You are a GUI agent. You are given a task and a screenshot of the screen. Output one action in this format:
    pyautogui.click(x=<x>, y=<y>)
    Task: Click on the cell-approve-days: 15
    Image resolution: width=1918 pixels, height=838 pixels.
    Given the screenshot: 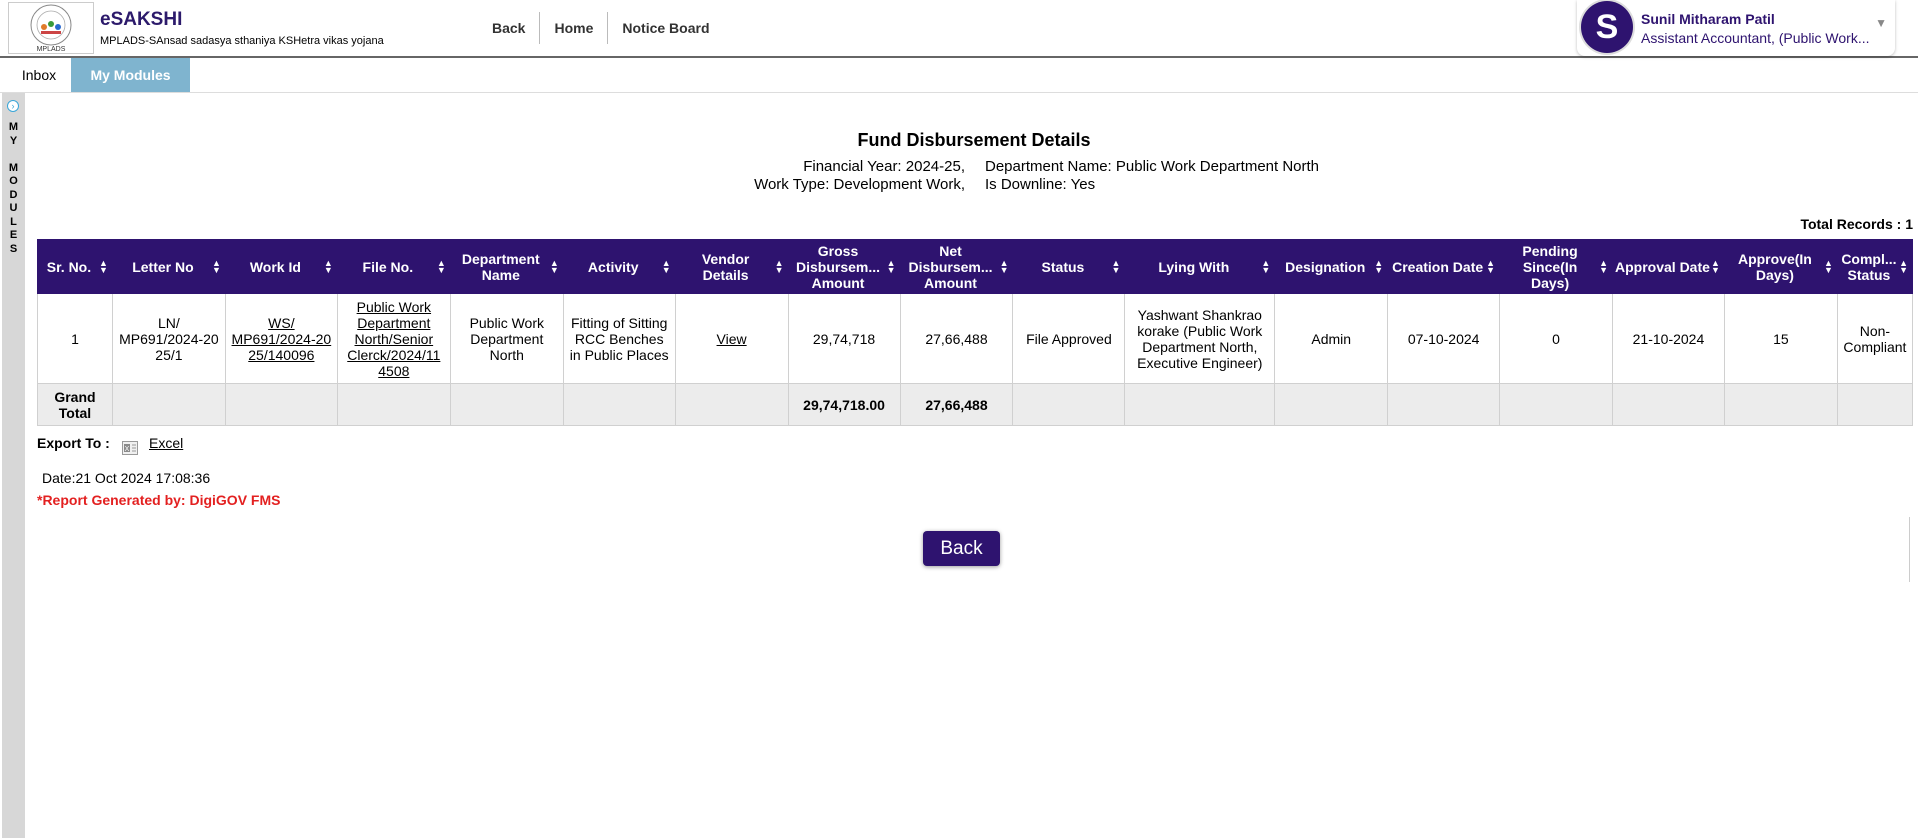 What is the action you would take?
    pyautogui.click(x=1780, y=338)
    